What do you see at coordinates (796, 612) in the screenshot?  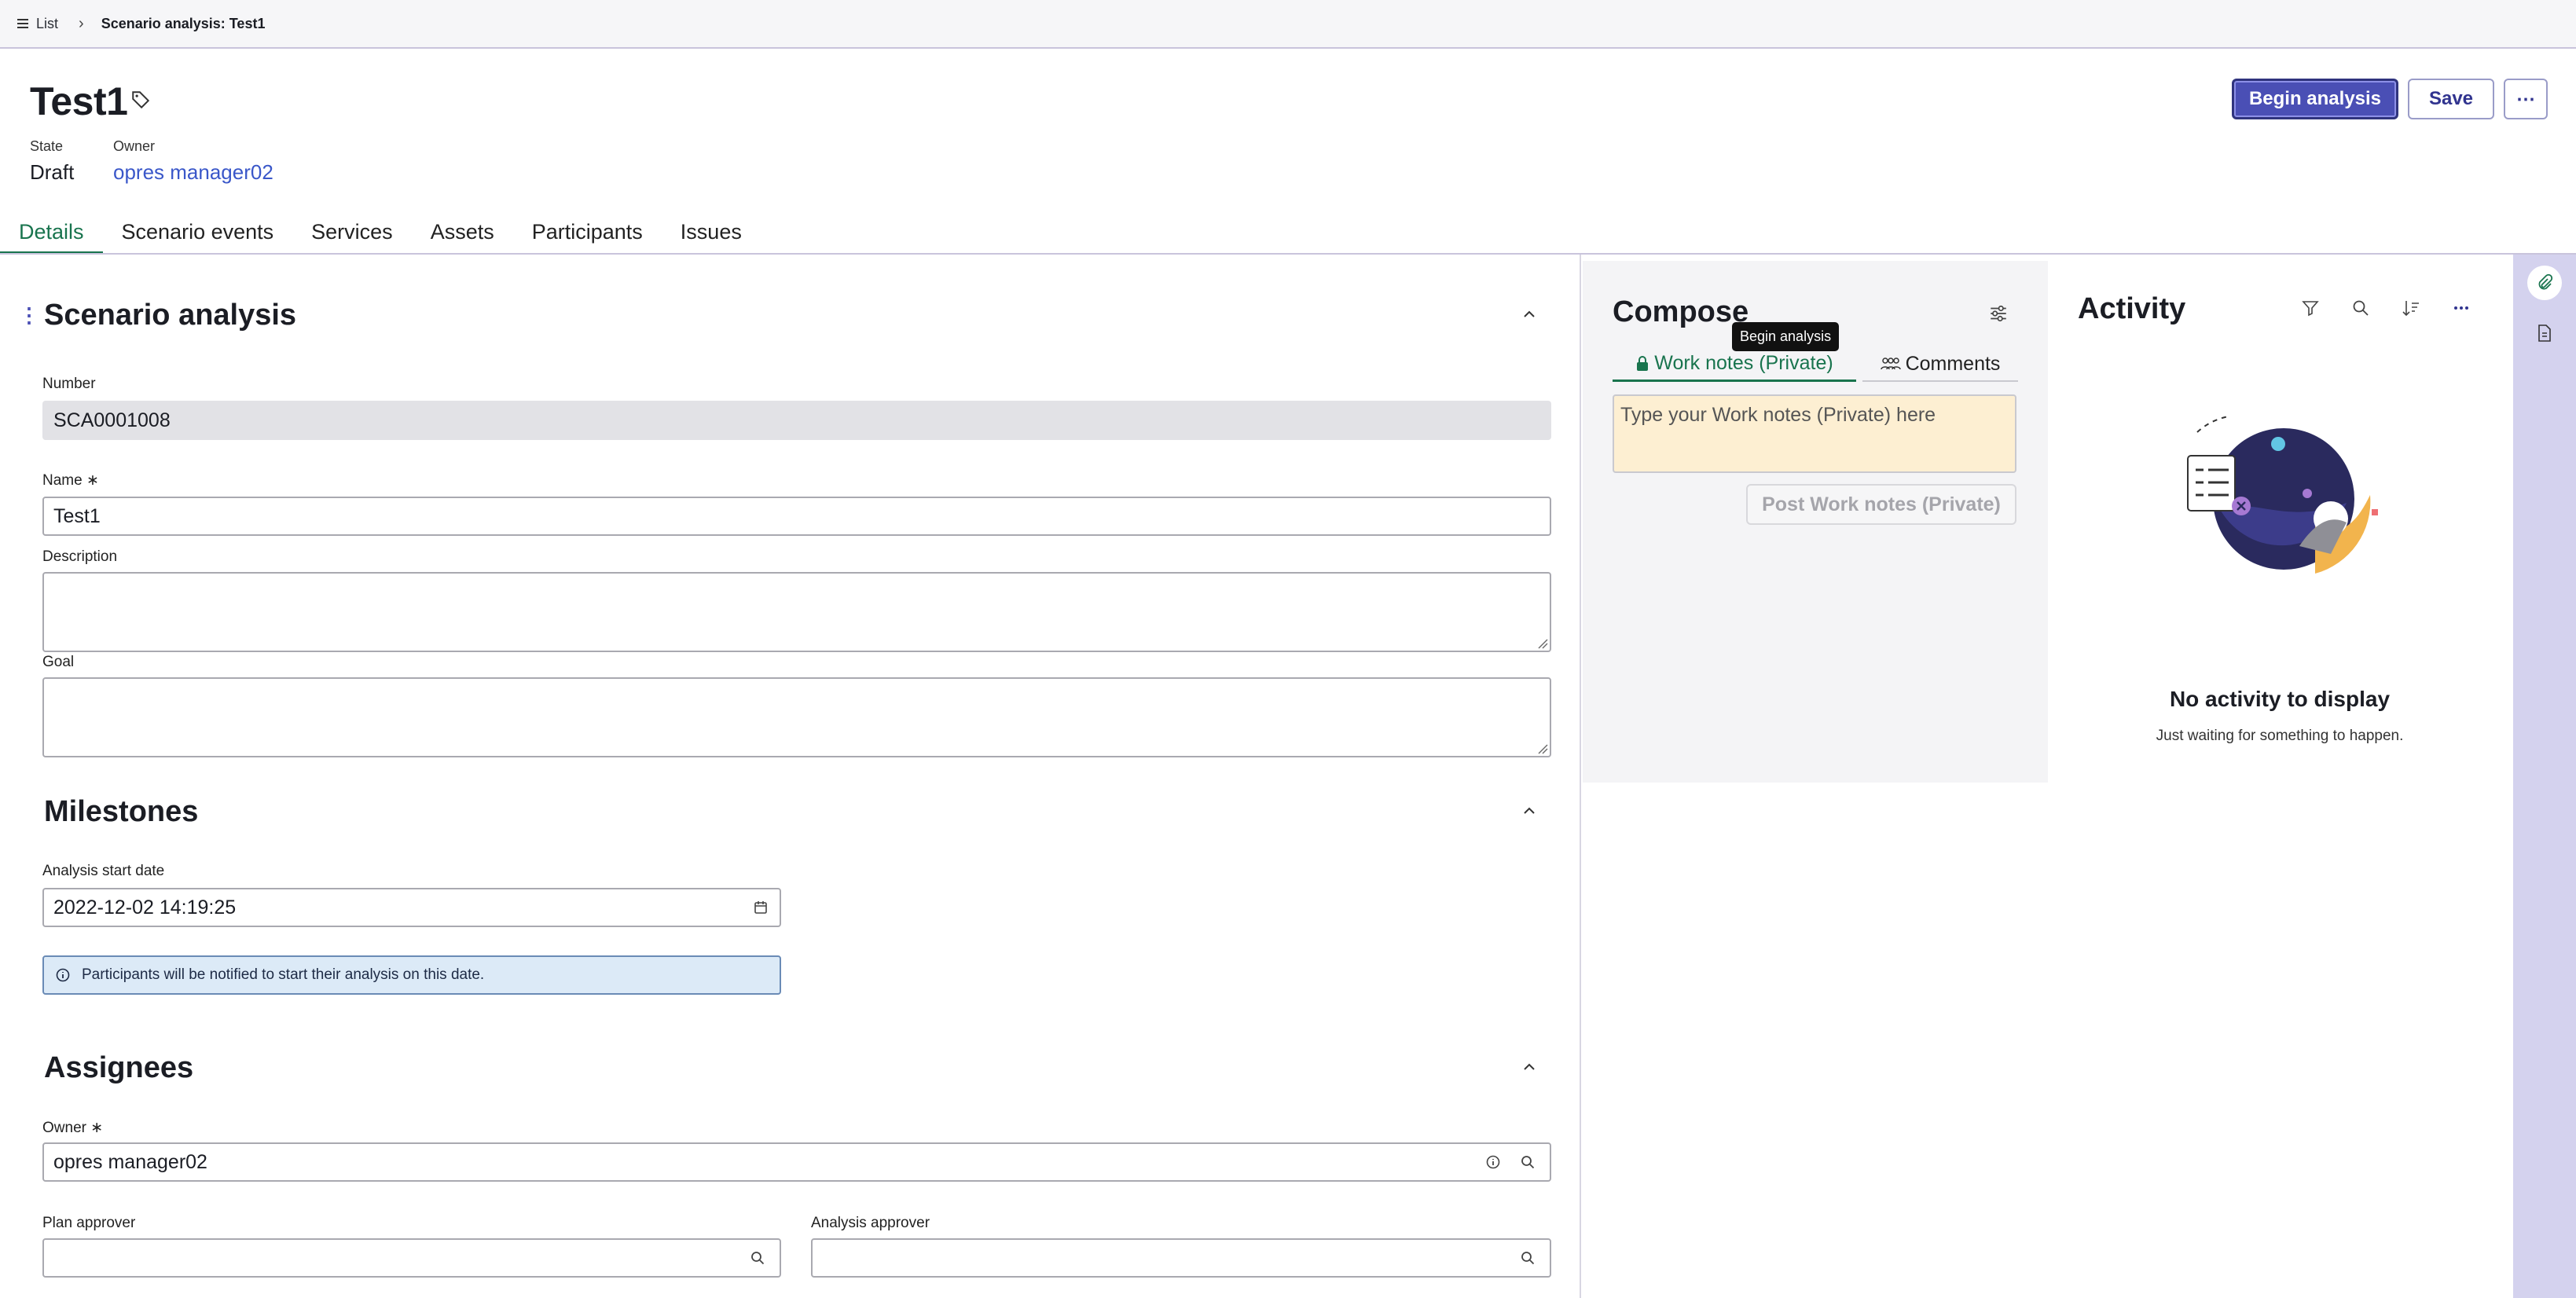 I see `description-field` at bounding box center [796, 612].